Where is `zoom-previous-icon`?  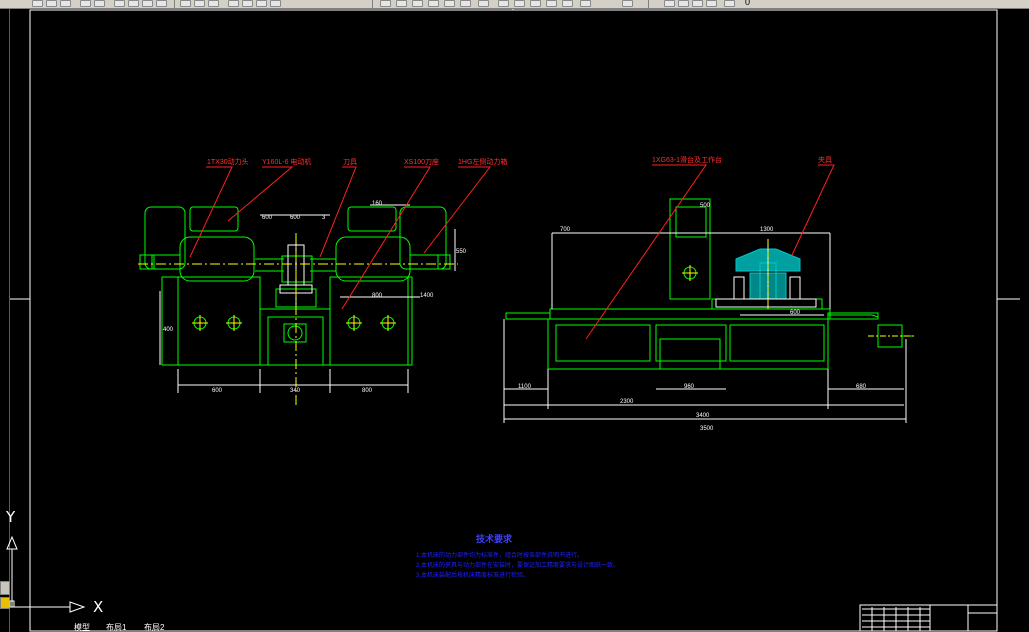 zoom-previous-icon is located at coordinates (275, 3).